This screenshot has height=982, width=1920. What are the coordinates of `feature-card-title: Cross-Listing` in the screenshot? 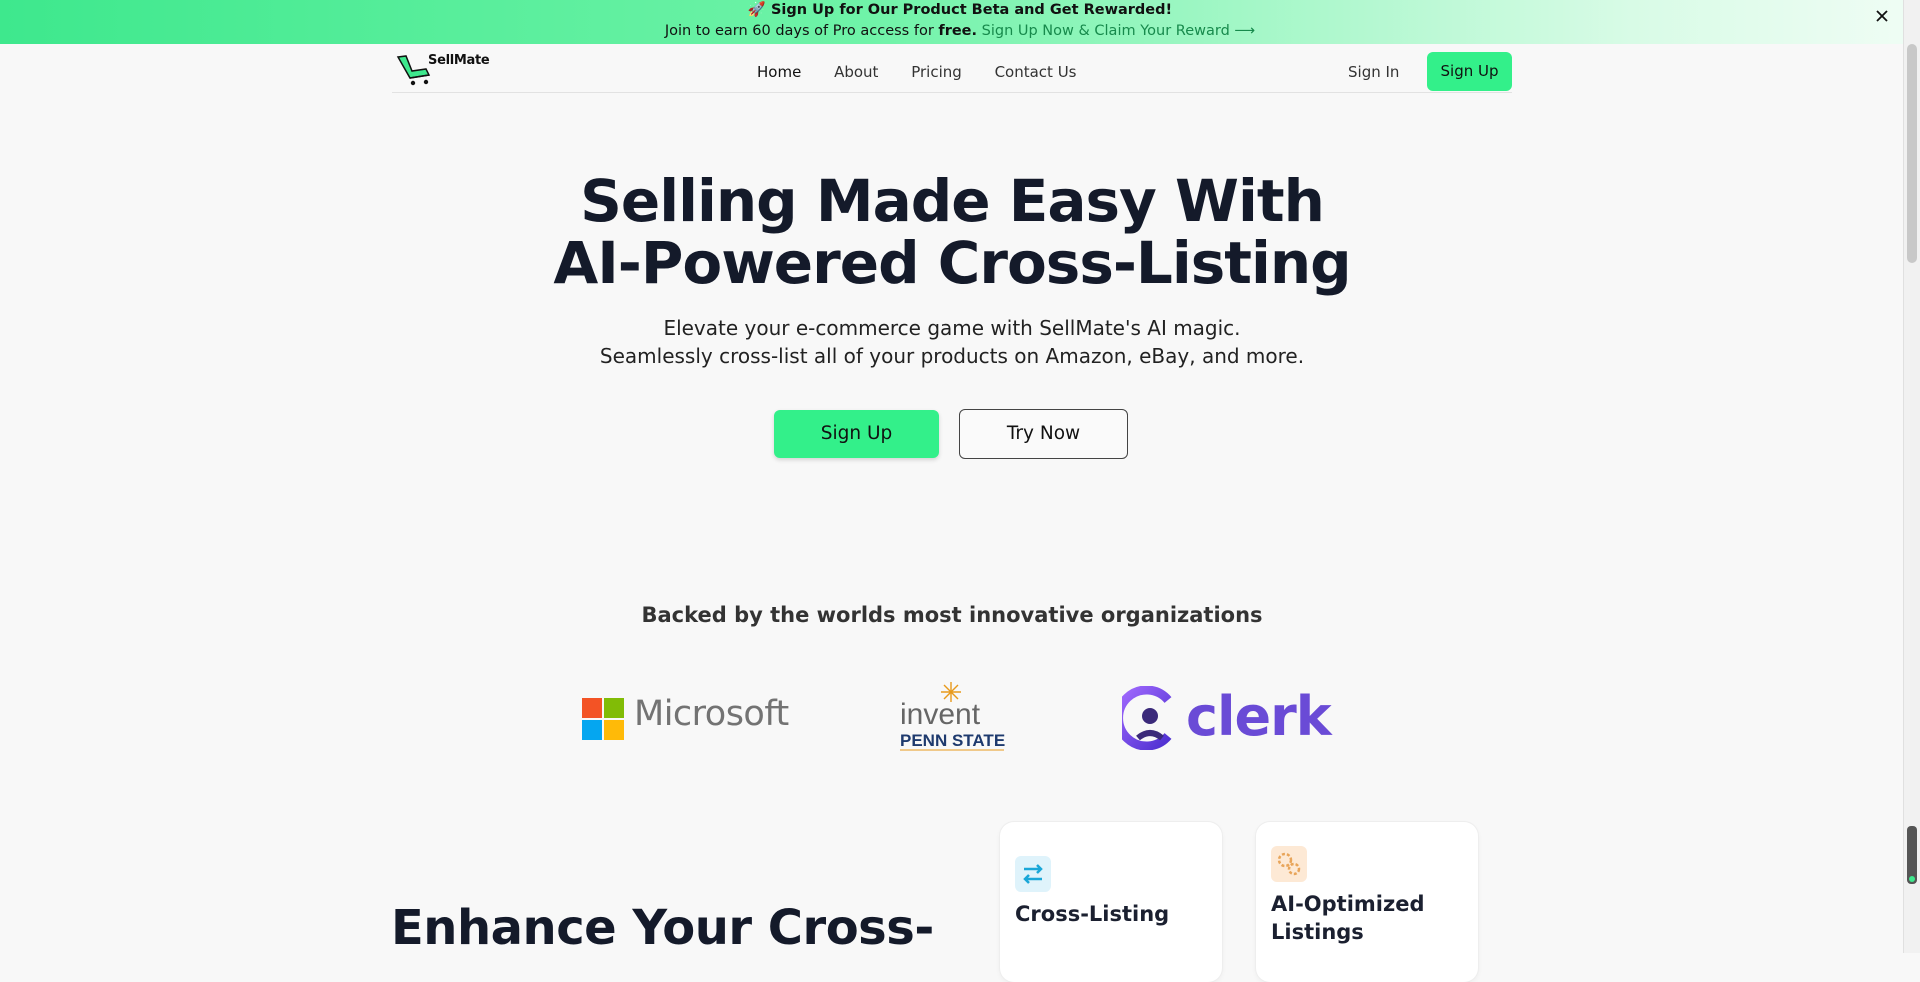 It's located at (1092, 914).